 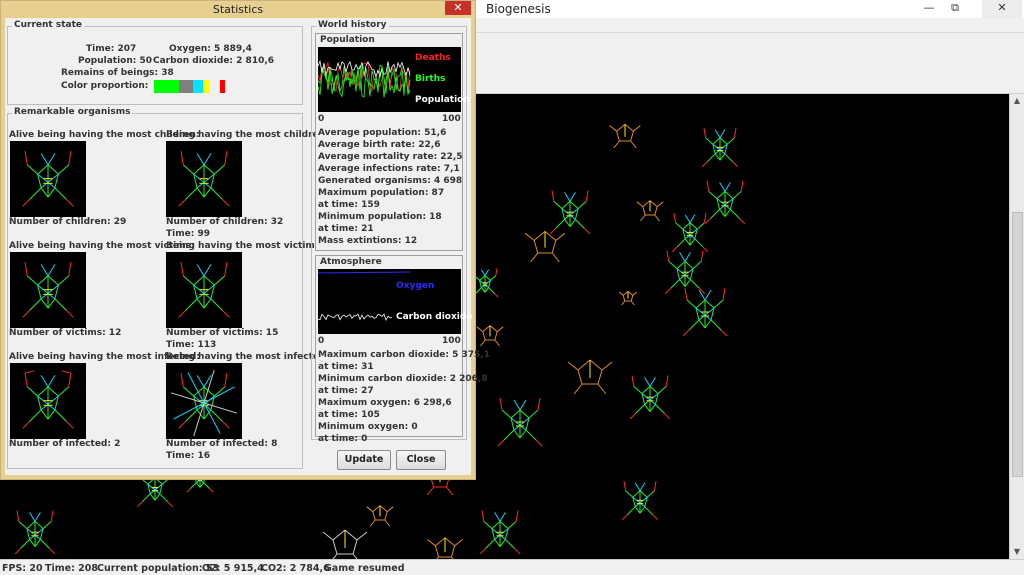 I want to click on close-button: Close, so click(x=421, y=460).